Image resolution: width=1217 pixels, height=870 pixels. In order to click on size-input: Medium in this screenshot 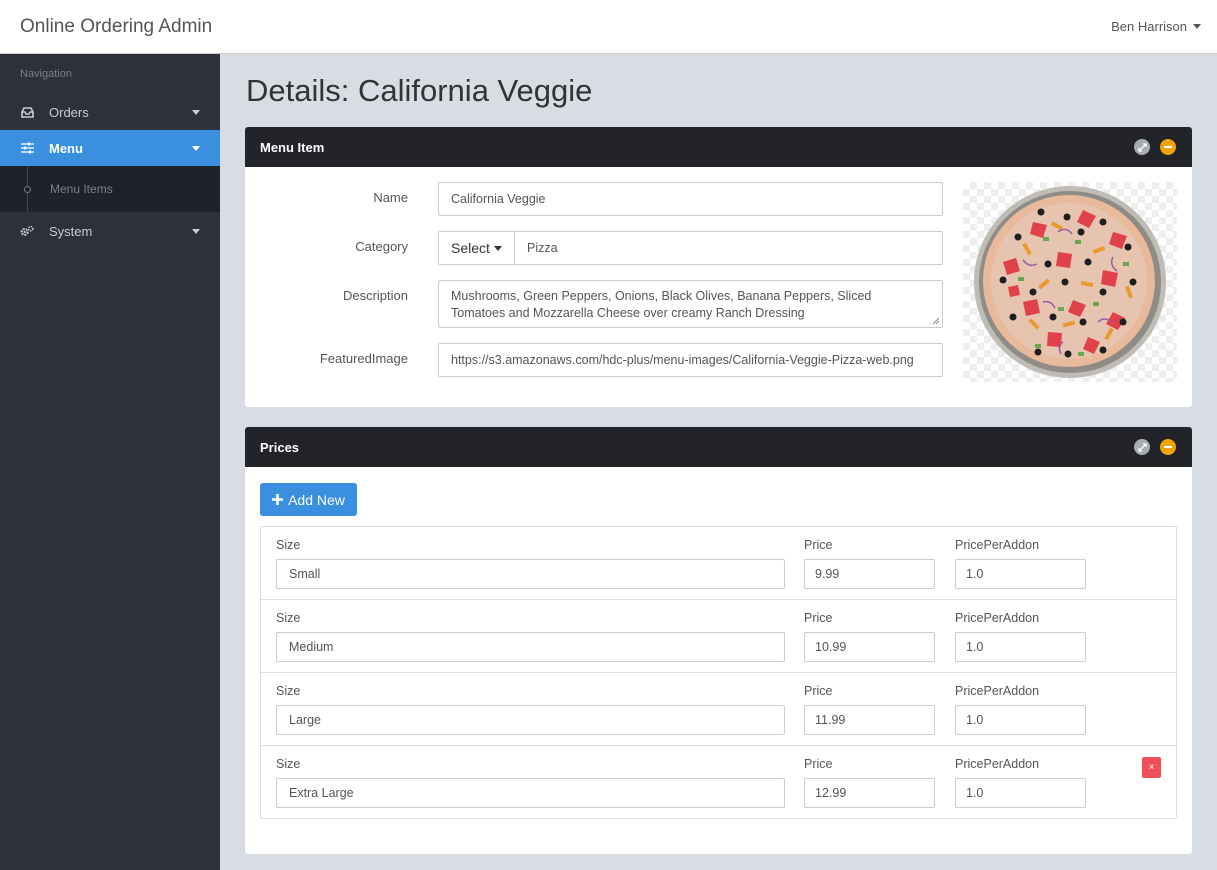, I will do `click(530, 647)`.